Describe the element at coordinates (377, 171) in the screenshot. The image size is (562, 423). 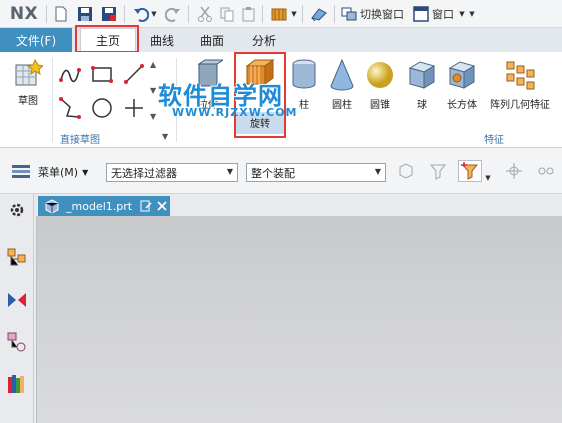
I see `chevron-down-icon: ▼` at that location.